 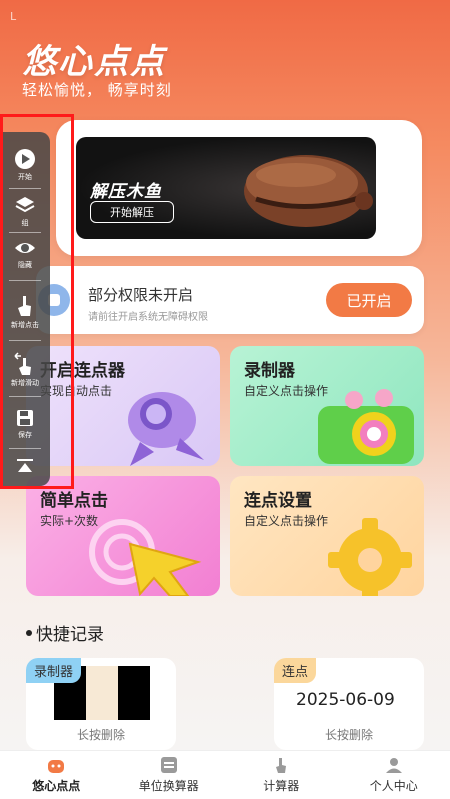 I want to click on banner-card: 解压木鱼 开始解压, so click(x=239, y=188).